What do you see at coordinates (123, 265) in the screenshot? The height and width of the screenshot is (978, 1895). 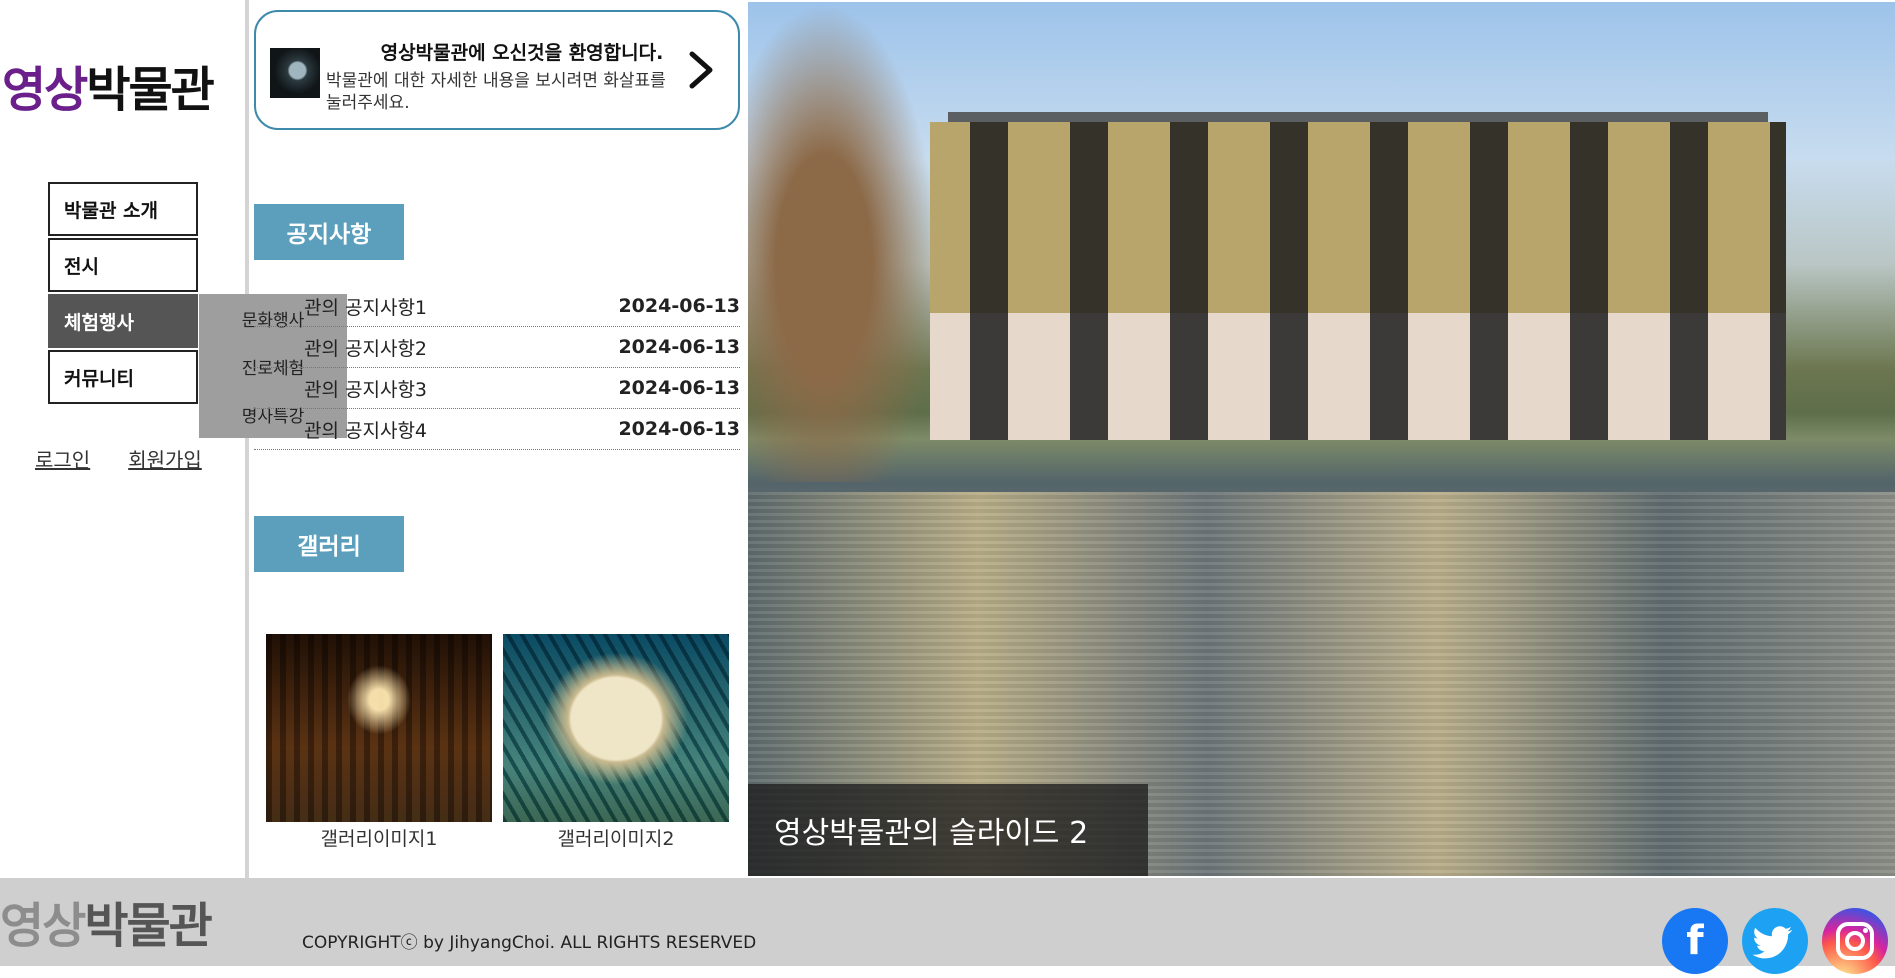 I see `nav-item-exhibition: 전시` at bounding box center [123, 265].